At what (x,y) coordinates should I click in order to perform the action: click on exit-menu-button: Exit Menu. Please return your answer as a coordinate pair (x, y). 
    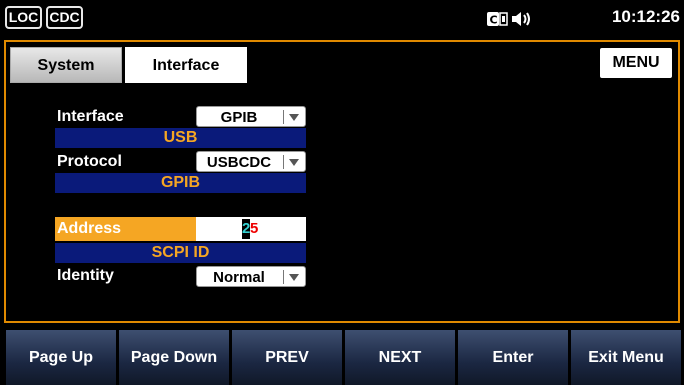
    Looking at the image, I should click on (626, 357).